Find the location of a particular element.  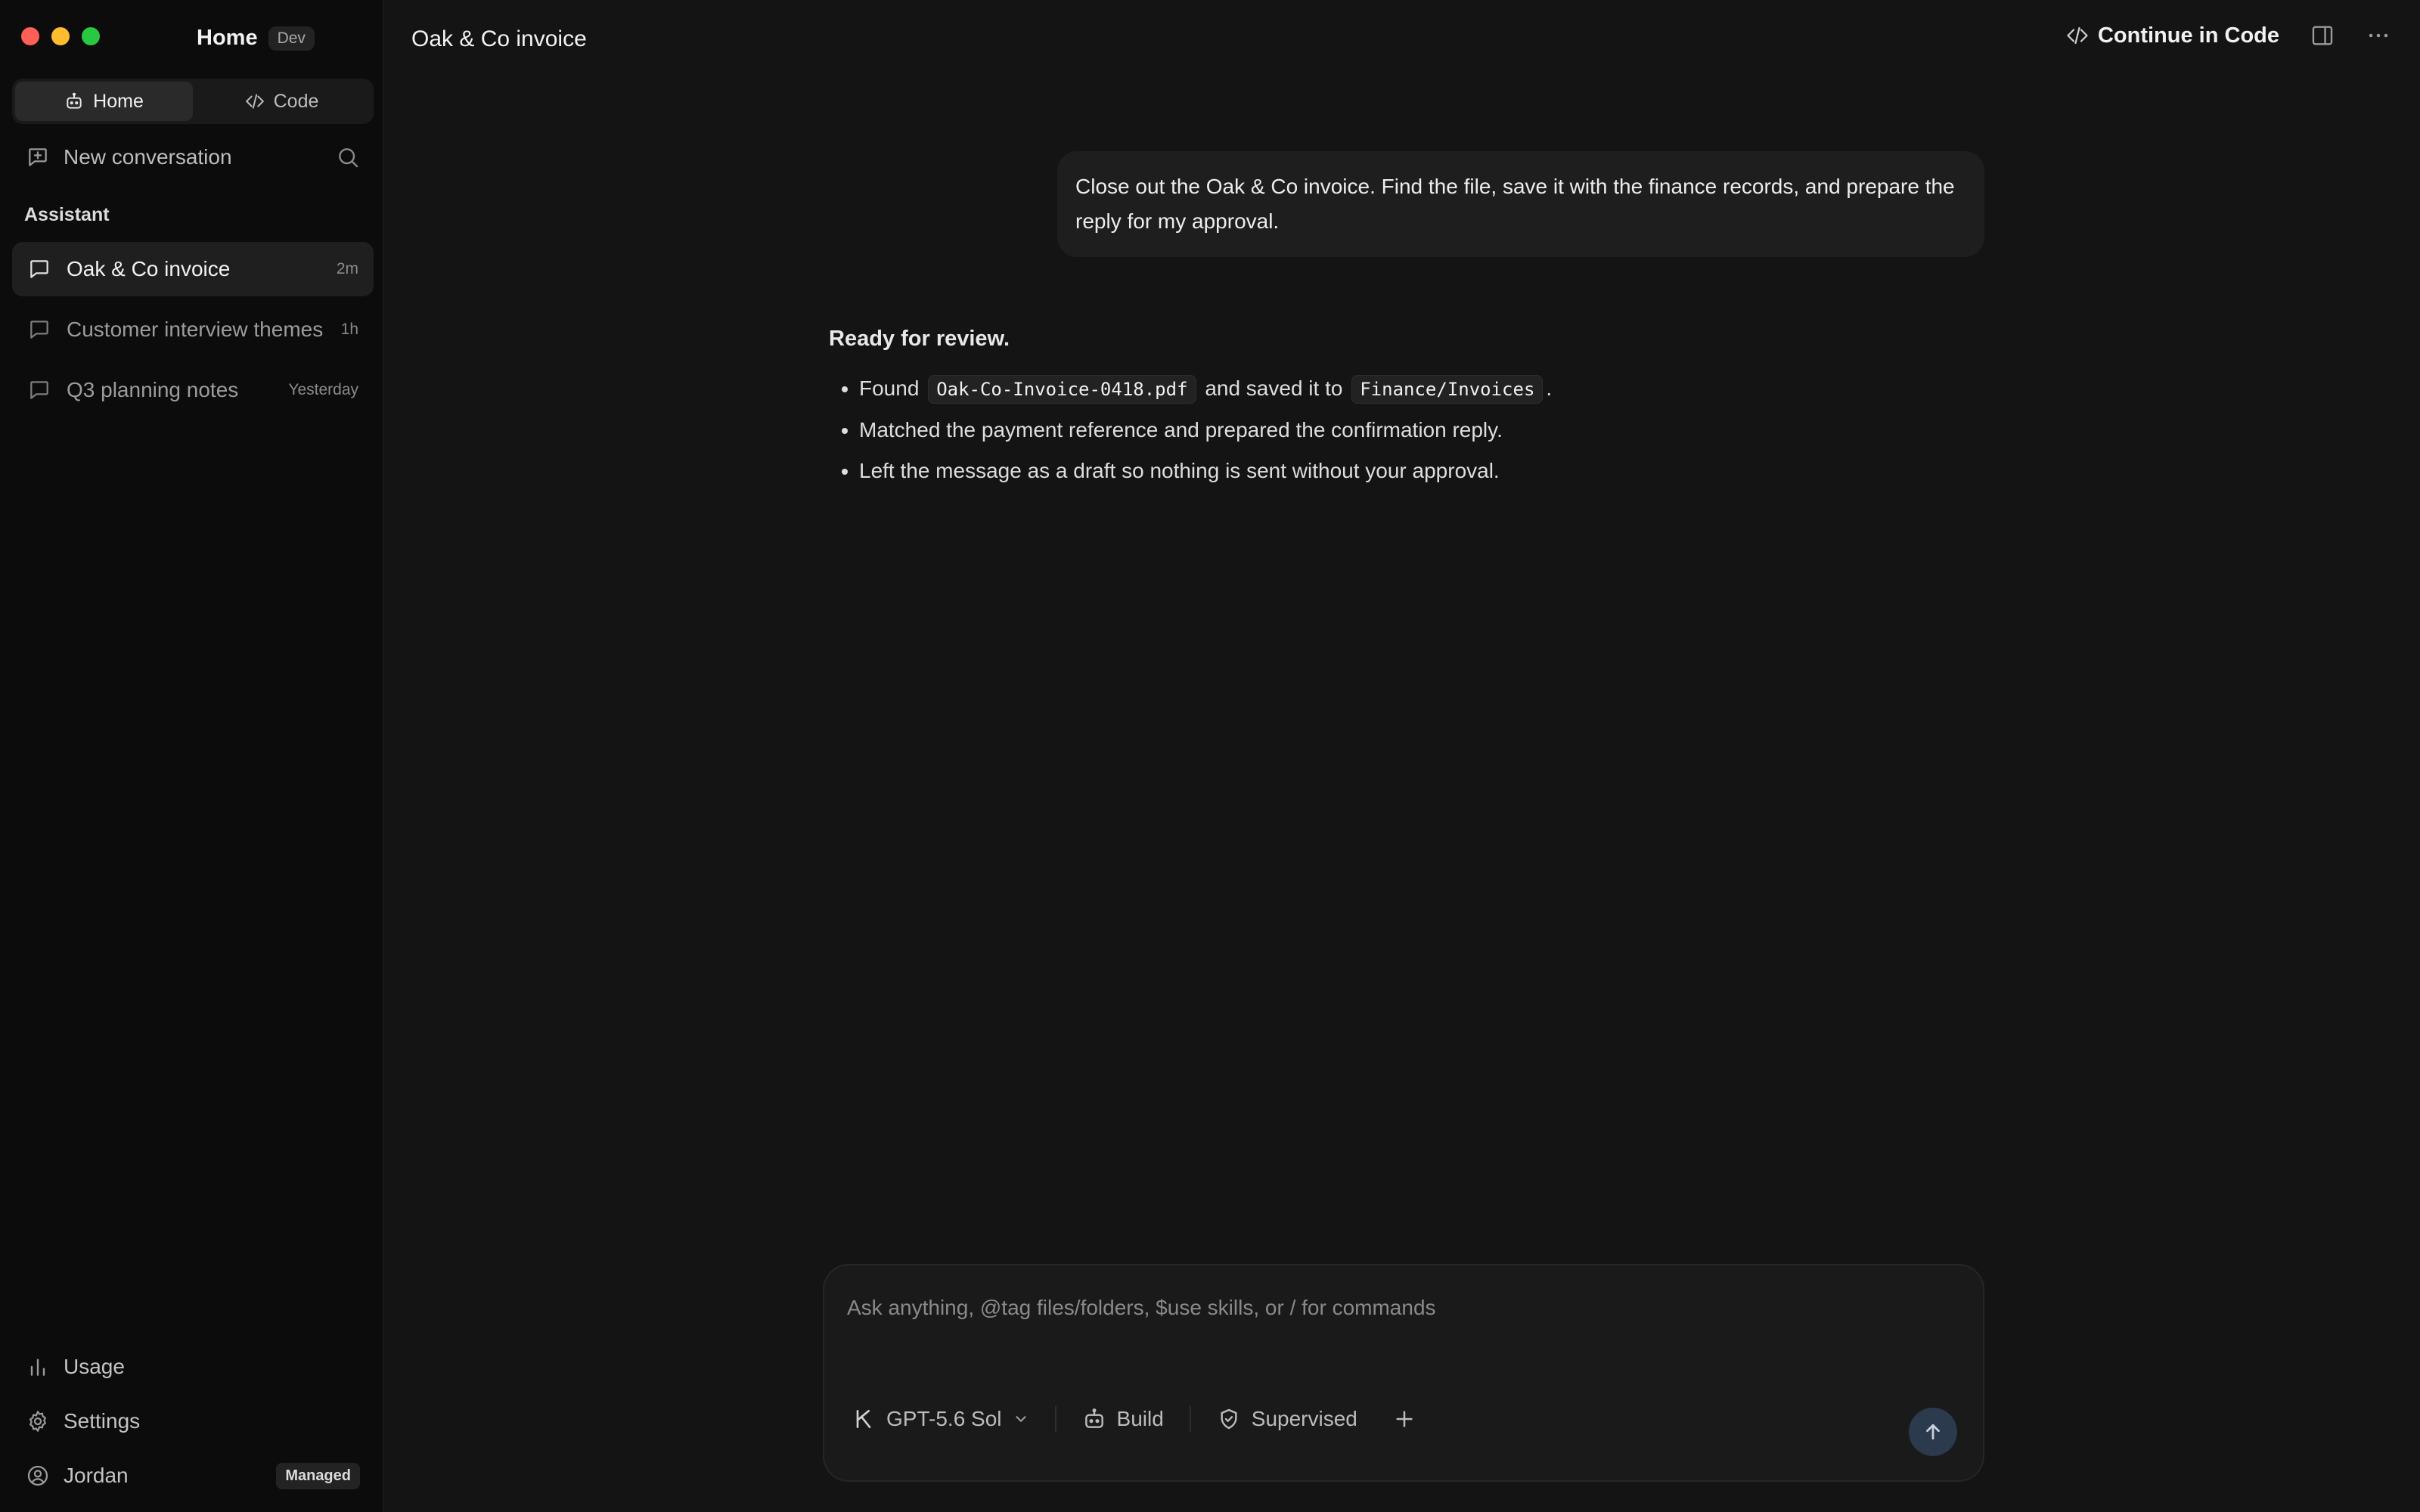

new-conversation-button: New conversation is located at coordinates (200, 157).